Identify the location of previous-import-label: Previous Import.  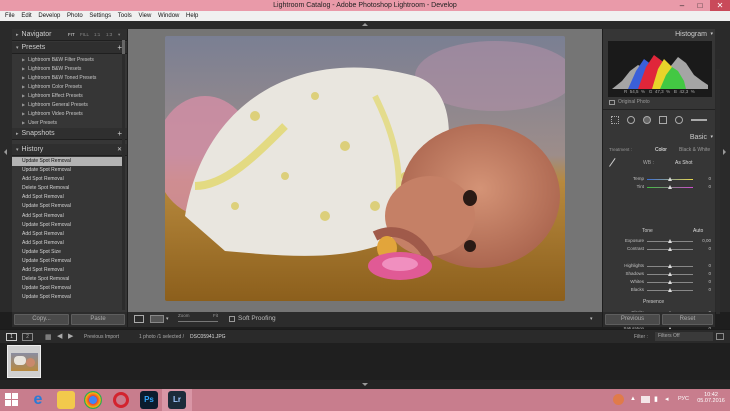
(101, 337).